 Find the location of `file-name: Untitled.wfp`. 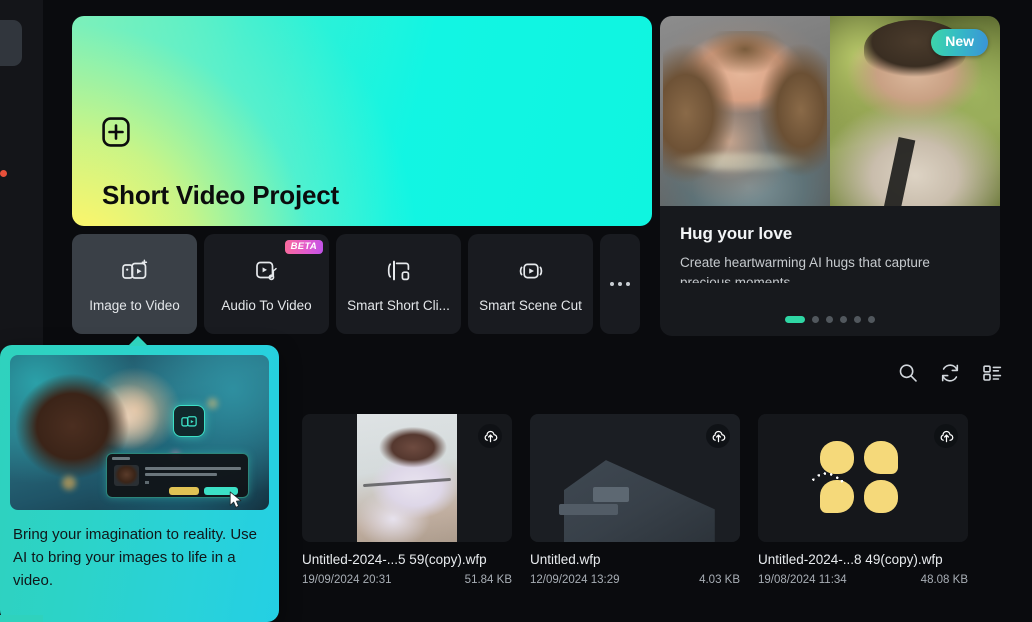

file-name: Untitled.wfp is located at coordinates (565, 559).